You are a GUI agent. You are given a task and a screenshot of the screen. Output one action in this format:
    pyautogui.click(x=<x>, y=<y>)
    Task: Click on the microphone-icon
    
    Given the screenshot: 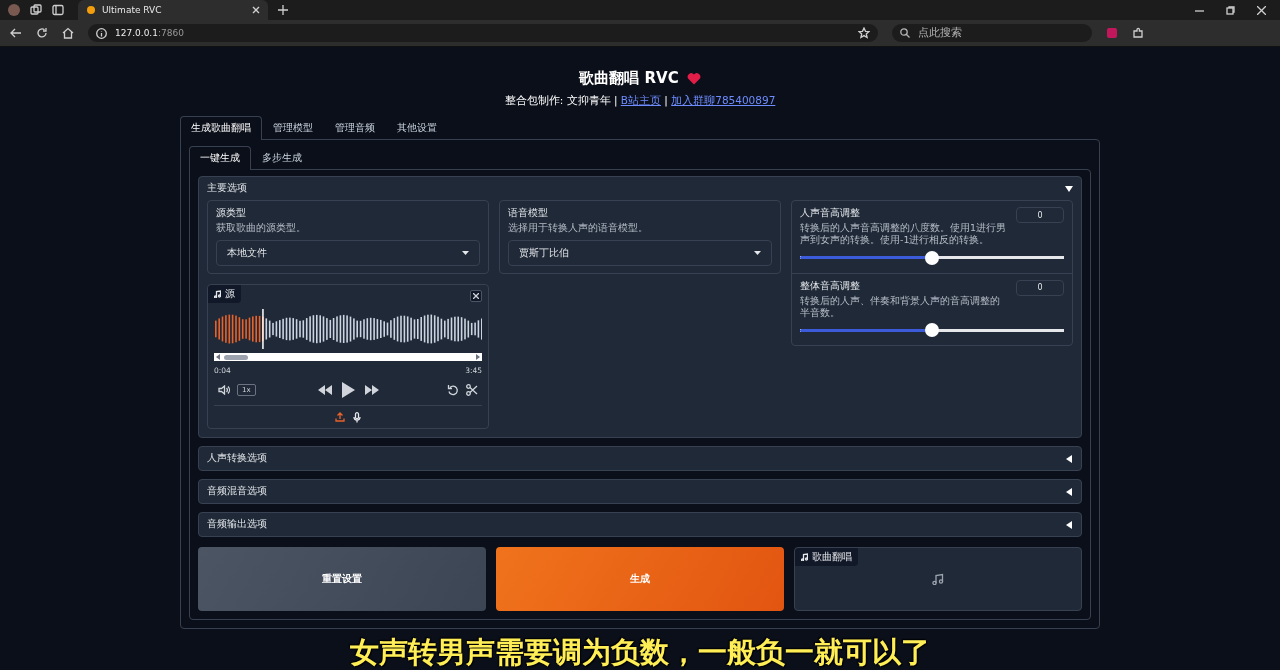 What is the action you would take?
    pyautogui.click(x=357, y=418)
    